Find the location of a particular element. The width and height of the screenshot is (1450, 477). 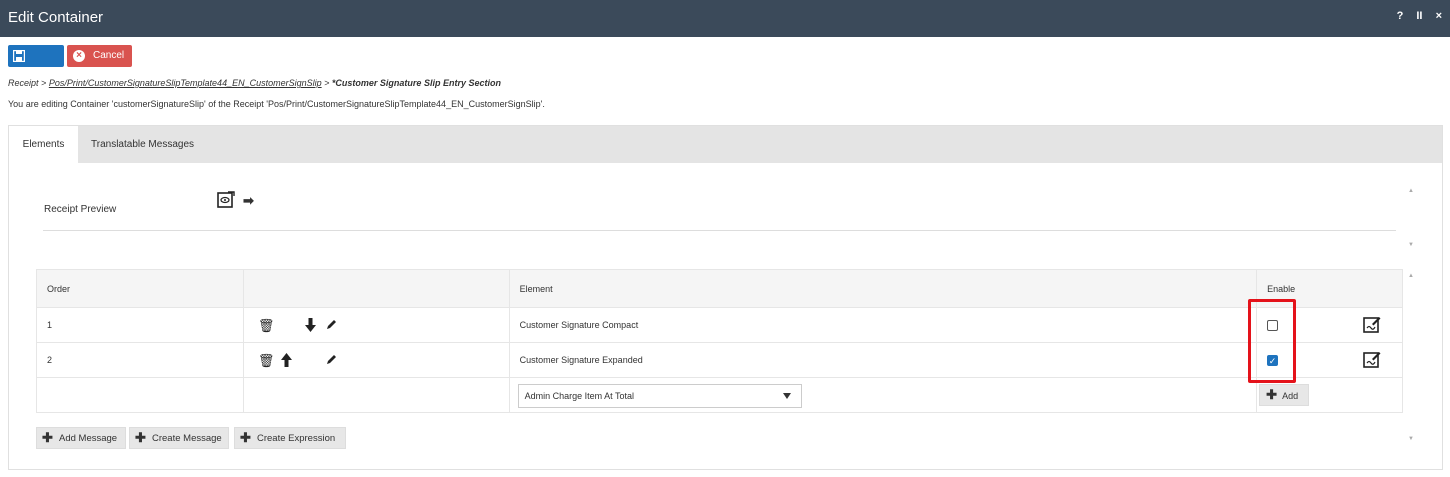

row-order: 1 is located at coordinates (140, 325).